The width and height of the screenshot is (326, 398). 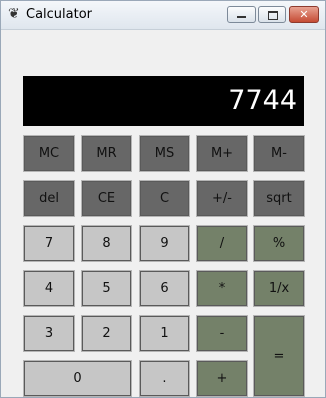 I want to click on memory-add-button: M+, so click(x=222, y=153).